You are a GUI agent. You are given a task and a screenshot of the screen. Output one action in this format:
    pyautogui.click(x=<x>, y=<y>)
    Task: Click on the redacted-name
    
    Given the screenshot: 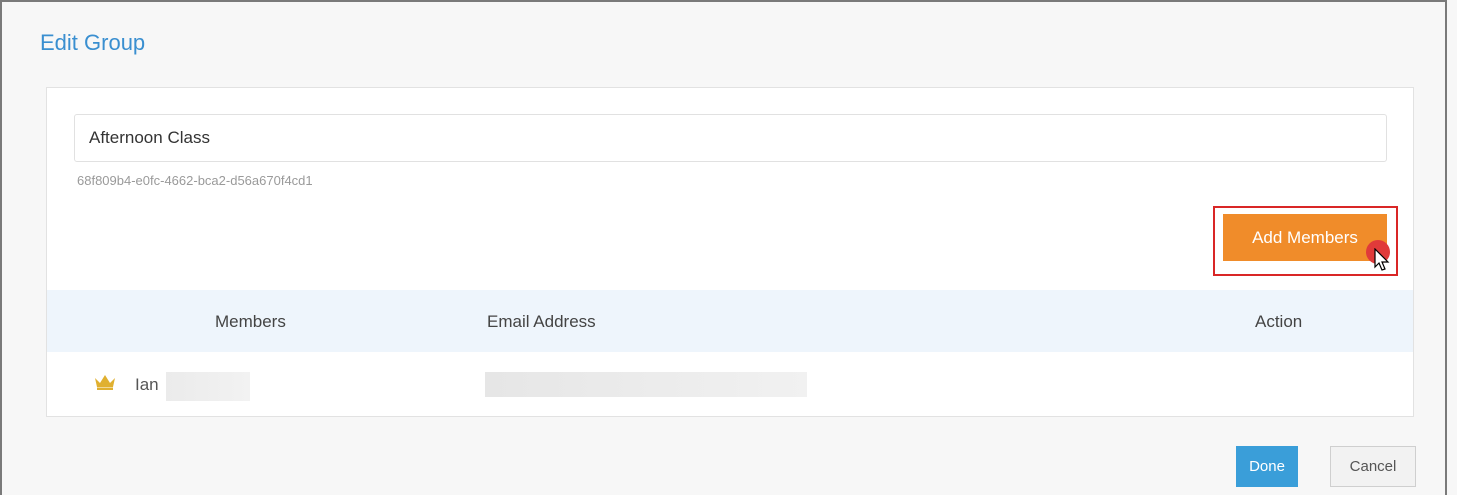 What is the action you would take?
    pyautogui.click(x=208, y=386)
    